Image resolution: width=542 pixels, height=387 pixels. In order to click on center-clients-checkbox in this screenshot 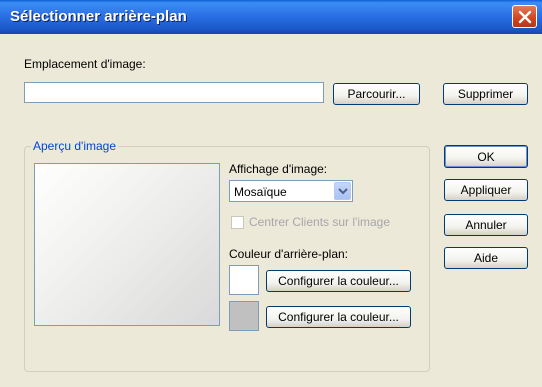, I will do `click(237, 222)`.